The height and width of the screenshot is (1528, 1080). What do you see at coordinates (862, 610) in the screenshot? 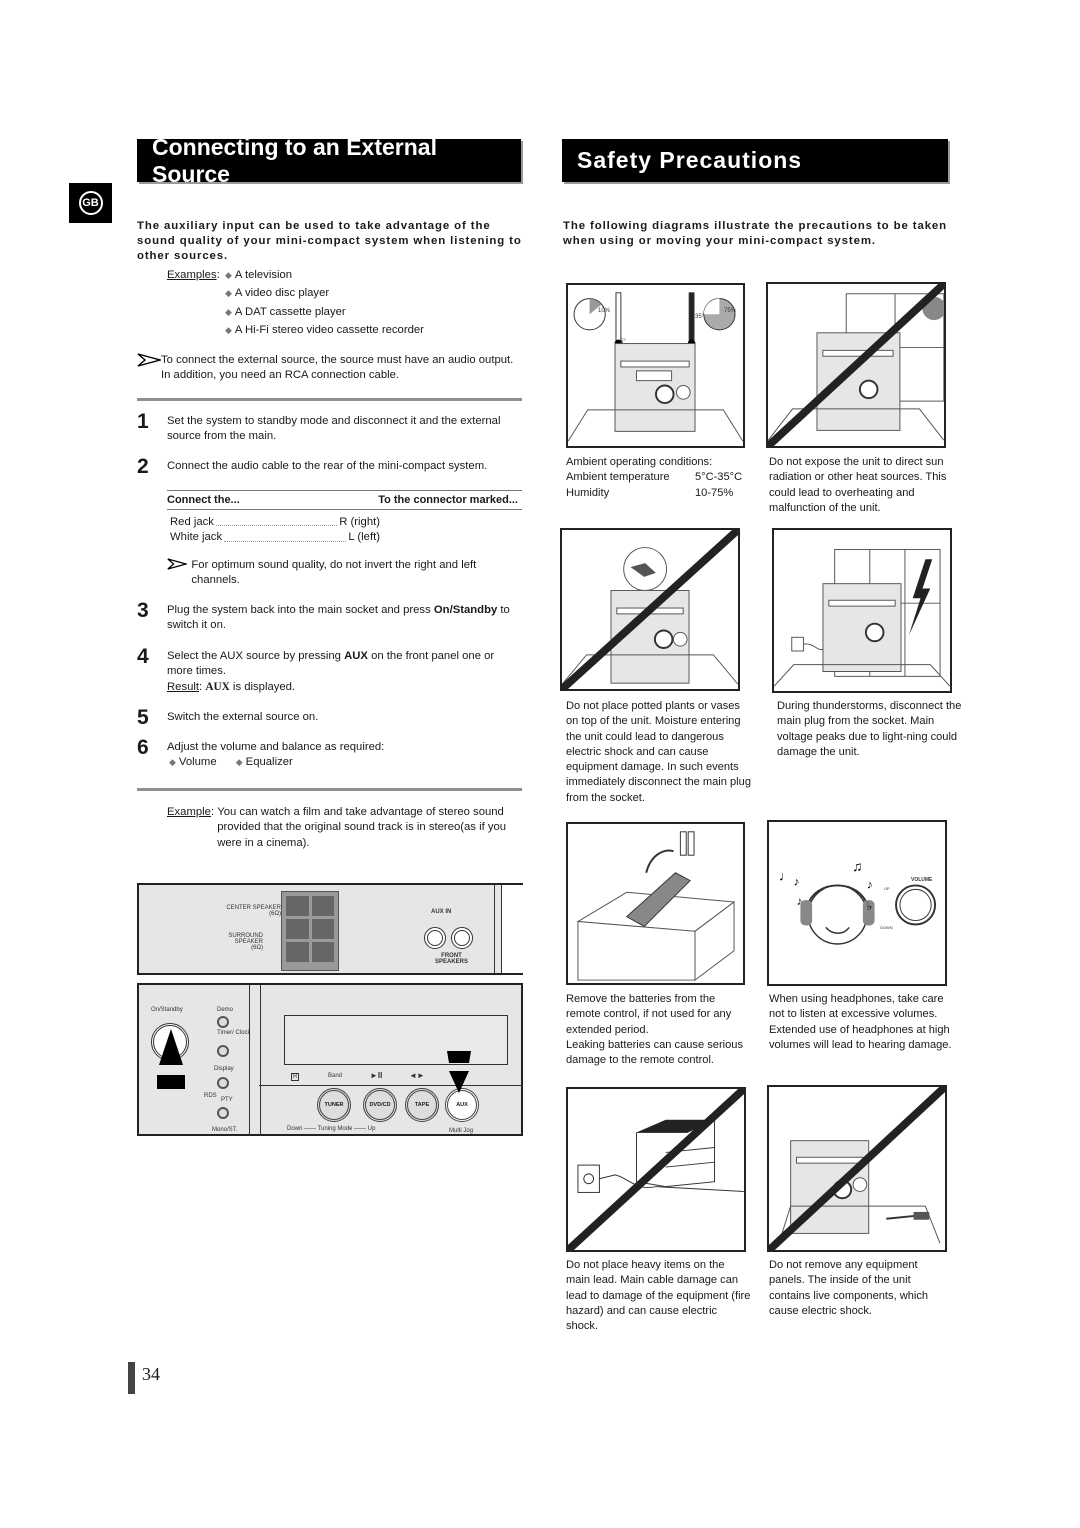
I see `illustration-thunderstorm` at bounding box center [862, 610].